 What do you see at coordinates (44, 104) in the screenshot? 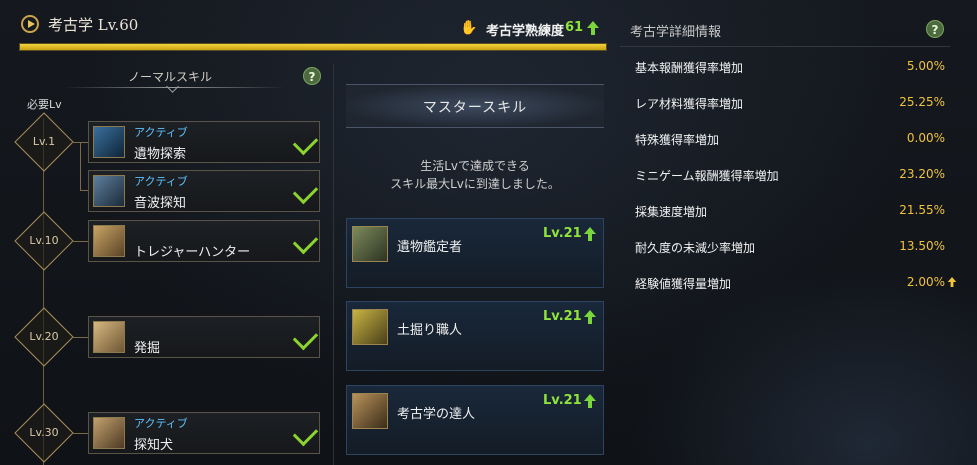
I see `required-lv-label: 必要Lv` at bounding box center [44, 104].